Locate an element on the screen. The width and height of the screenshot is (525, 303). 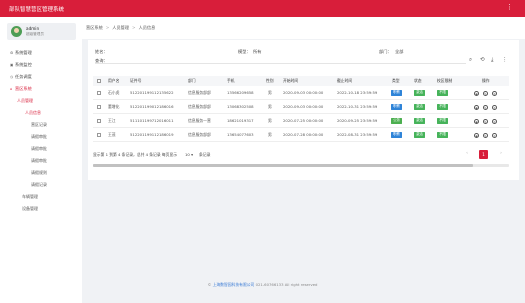
cell-end: 2020-09-25 23:59:59 is located at coordinates (357, 120).